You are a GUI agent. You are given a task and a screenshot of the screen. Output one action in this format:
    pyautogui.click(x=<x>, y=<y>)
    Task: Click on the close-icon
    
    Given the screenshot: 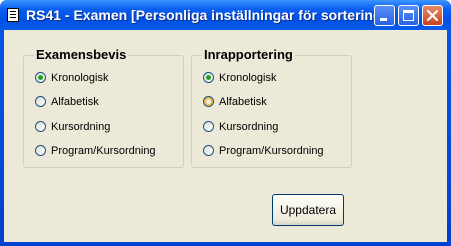 What is the action you would take?
    pyautogui.click(x=432, y=15)
    